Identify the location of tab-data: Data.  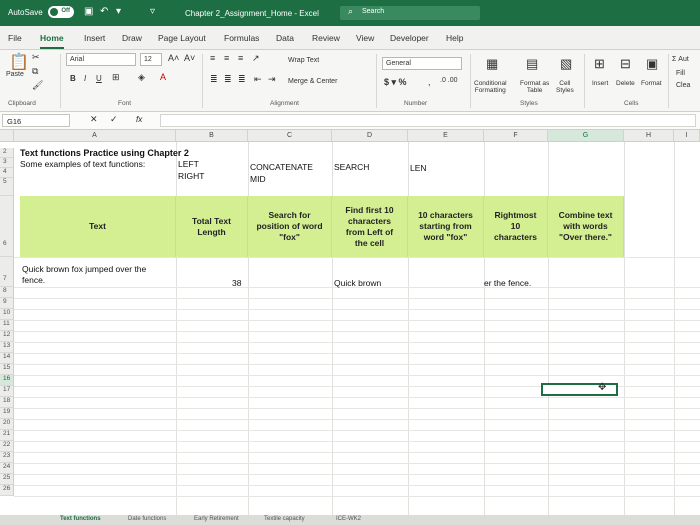
(285, 38).